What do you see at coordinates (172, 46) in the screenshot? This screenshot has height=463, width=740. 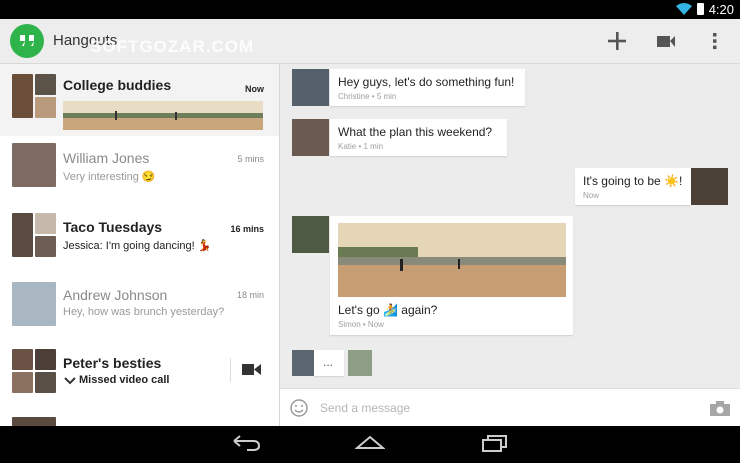 I see `watermark-logo: SOFTGOZAR.COM` at bounding box center [172, 46].